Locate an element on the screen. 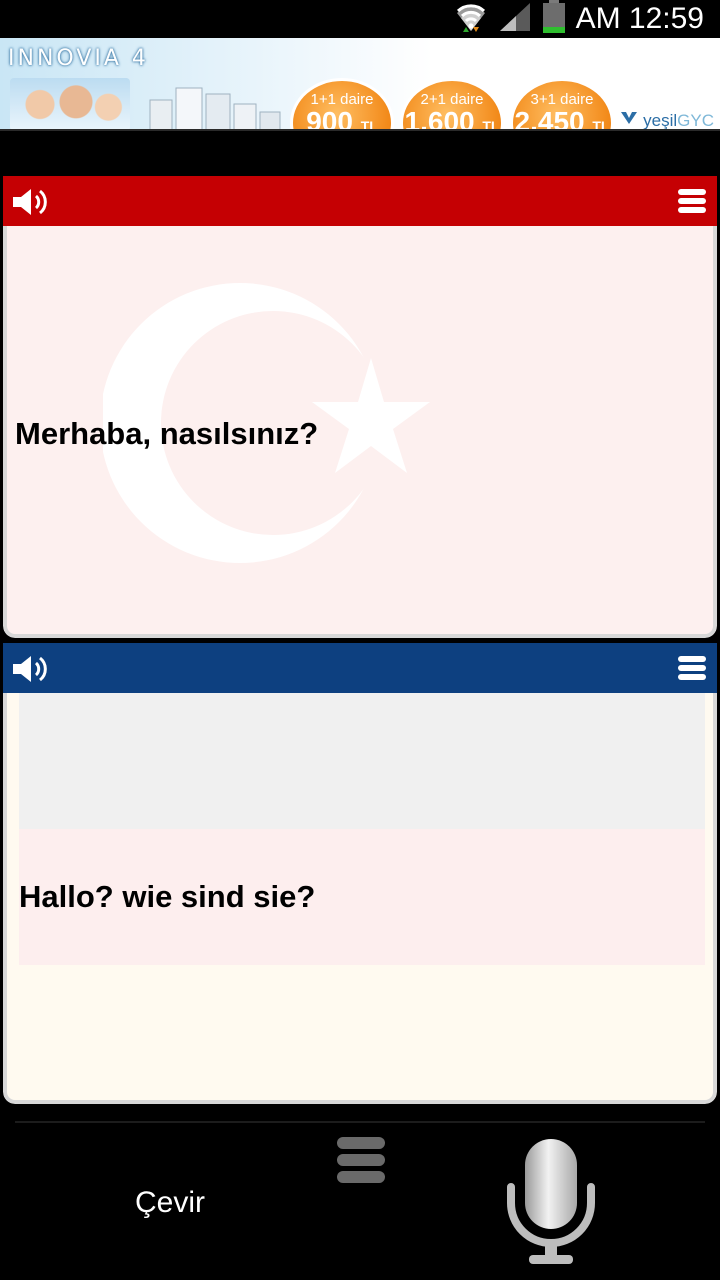 This screenshot has height=1280, width=720. status-bar: AM 12:59 is located at coordinates (360, 19).